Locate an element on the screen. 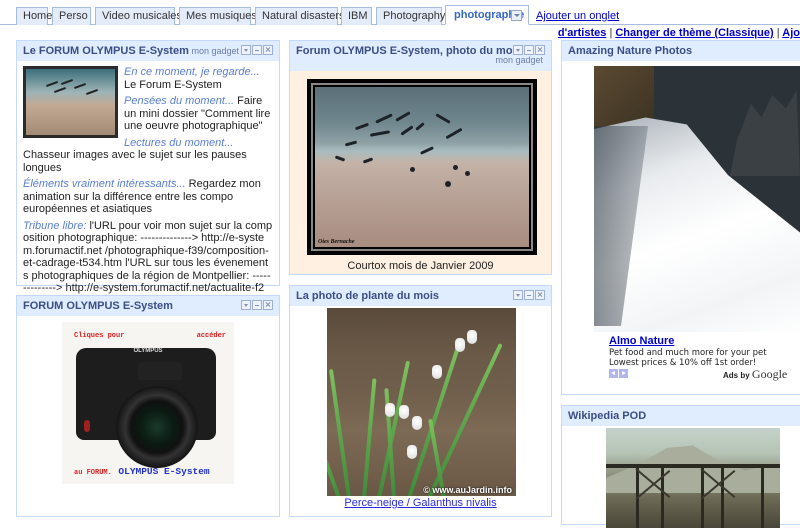 Image resolution: width=800 pixels, height=528 pixels. tab-mes-musiques: Mes musiques is located at coordinates (218, 16).